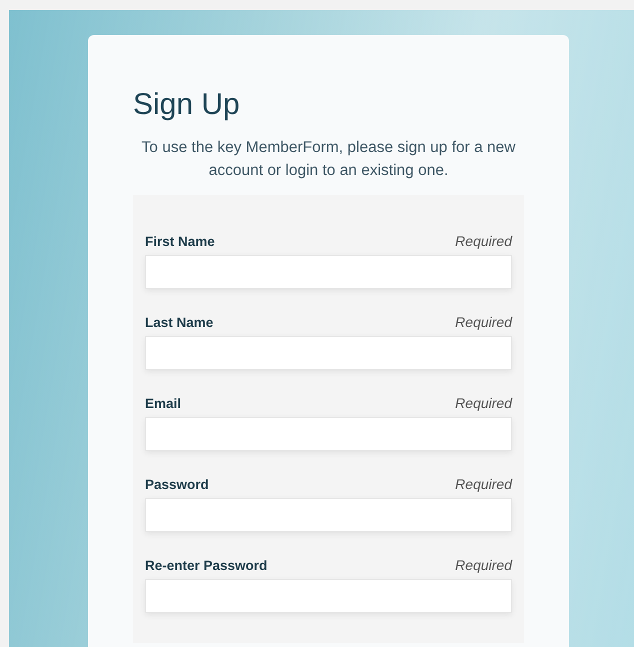  What do you see at coordinates (177, 485) in the screenshot?
I see `field-label: Password` at bounding box center [177, 485].